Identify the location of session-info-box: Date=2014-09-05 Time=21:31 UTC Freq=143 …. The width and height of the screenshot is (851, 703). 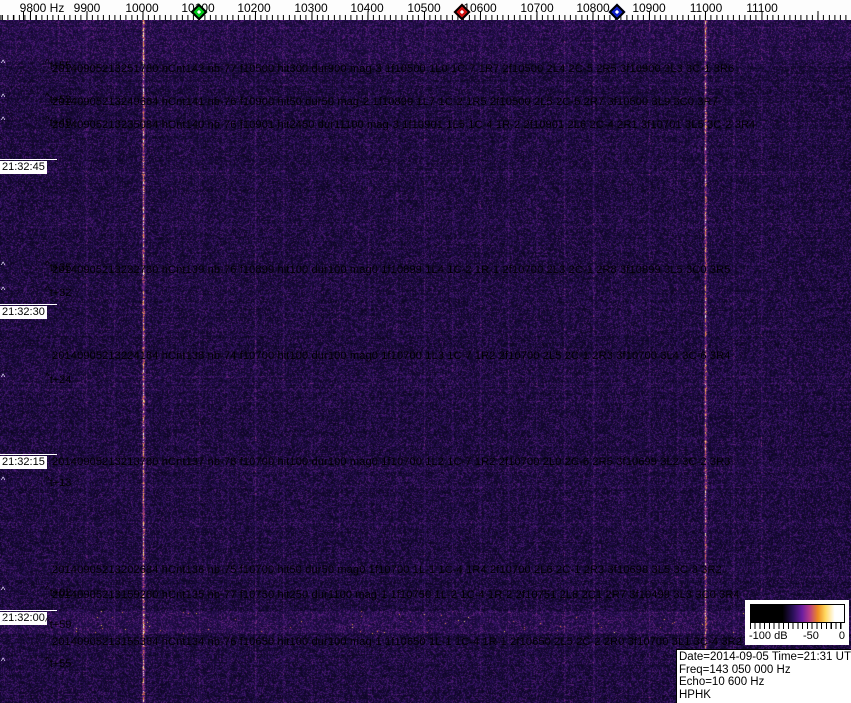
(763, 676).